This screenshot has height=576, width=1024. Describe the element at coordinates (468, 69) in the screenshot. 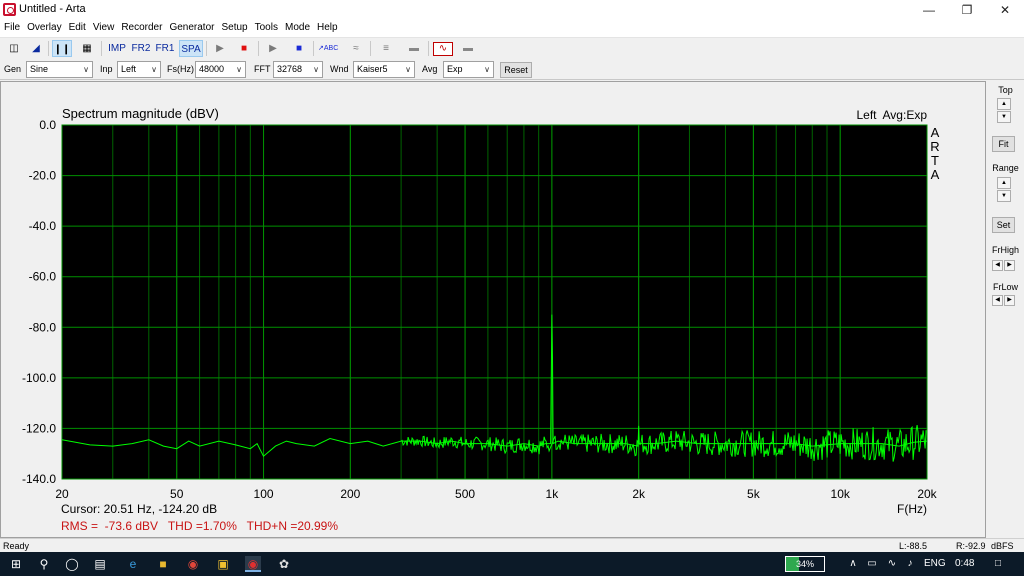

I see `averaging-select: Exp ∨` at that location.